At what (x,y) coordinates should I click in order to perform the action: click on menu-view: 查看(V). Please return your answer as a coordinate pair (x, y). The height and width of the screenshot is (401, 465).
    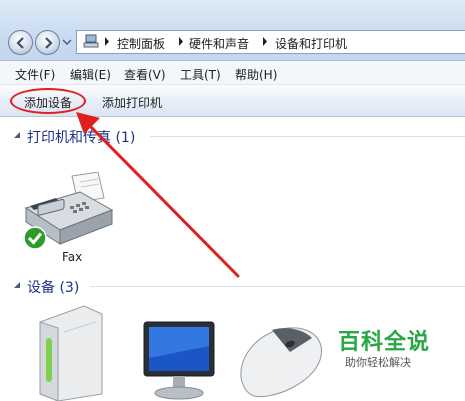
    Looking at the image, I should click on (145, 74).